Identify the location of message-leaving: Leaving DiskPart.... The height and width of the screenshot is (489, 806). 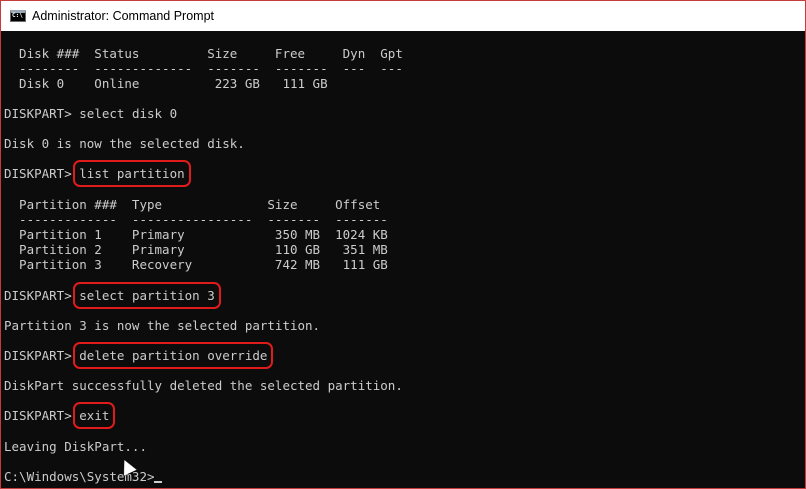
(75, 446).